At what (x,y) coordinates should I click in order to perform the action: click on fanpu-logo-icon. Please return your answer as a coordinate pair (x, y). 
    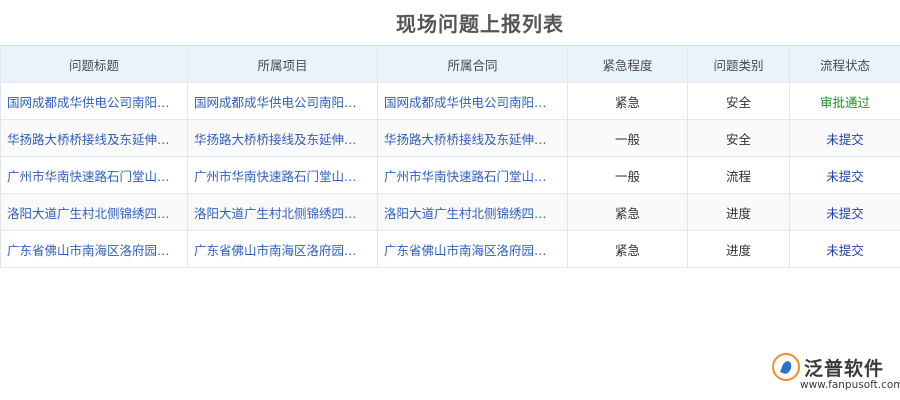
    Looking at the image, I should click on (786, 367).